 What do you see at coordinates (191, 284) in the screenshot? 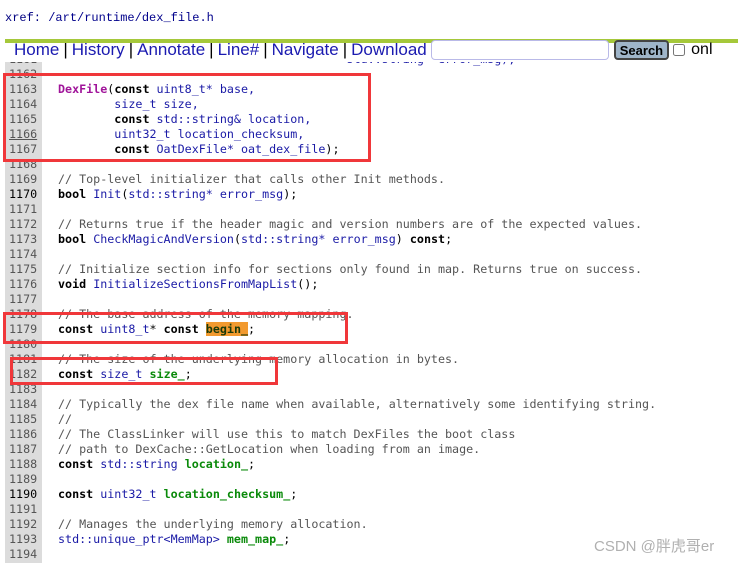
I see `code-token: InitializeSectionsFromMapList` at bounding box center [191, 284].